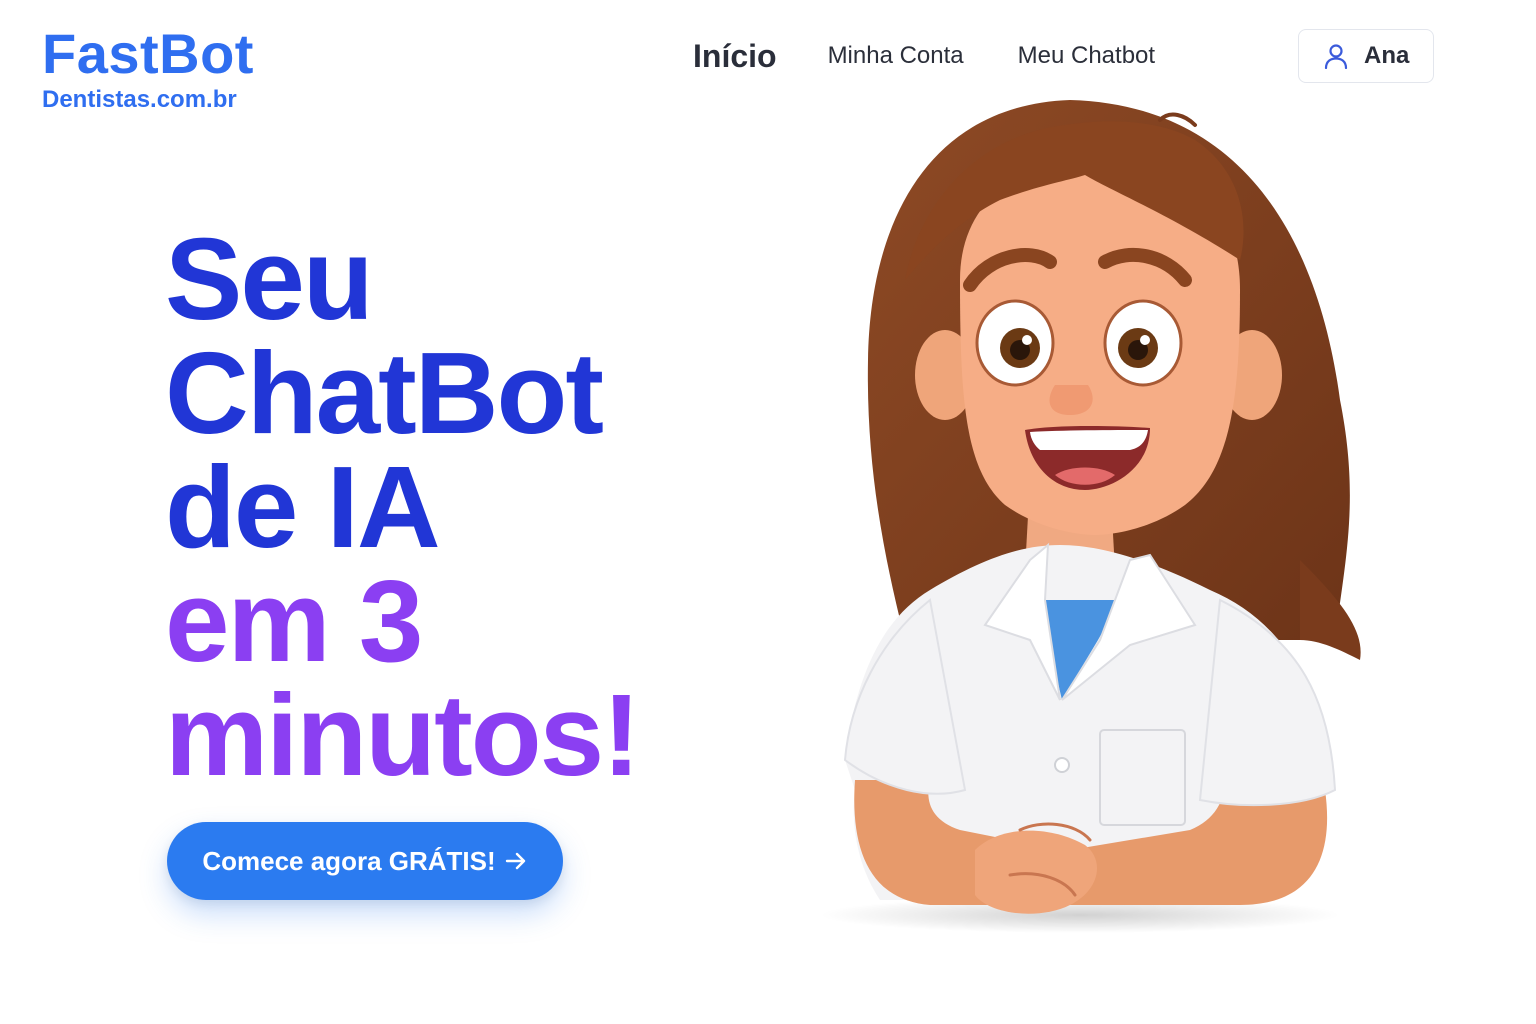 This screenshot has height=1024, width=1536. Describe the element at coordinates (735, 56) in the screenshot. I see `nav-item-inicio: Início` at that location.